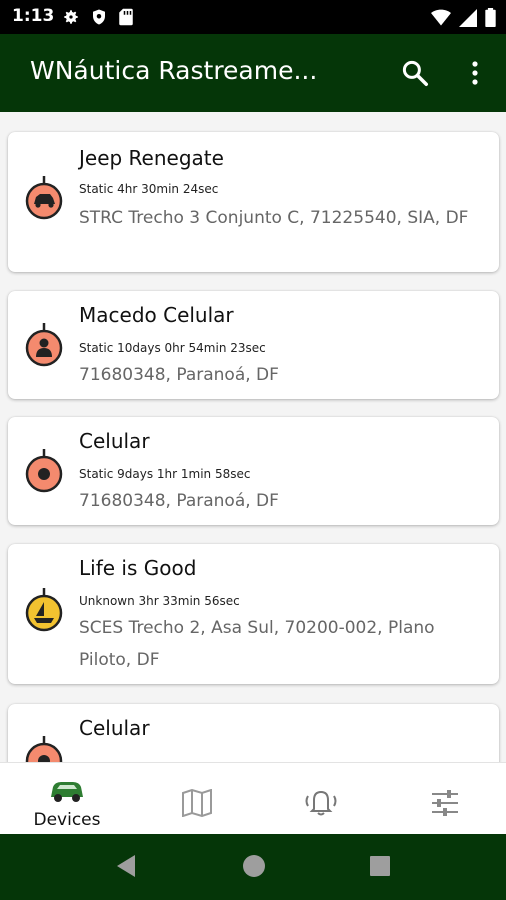  I want to click on tab-settings, so click(444, 799).